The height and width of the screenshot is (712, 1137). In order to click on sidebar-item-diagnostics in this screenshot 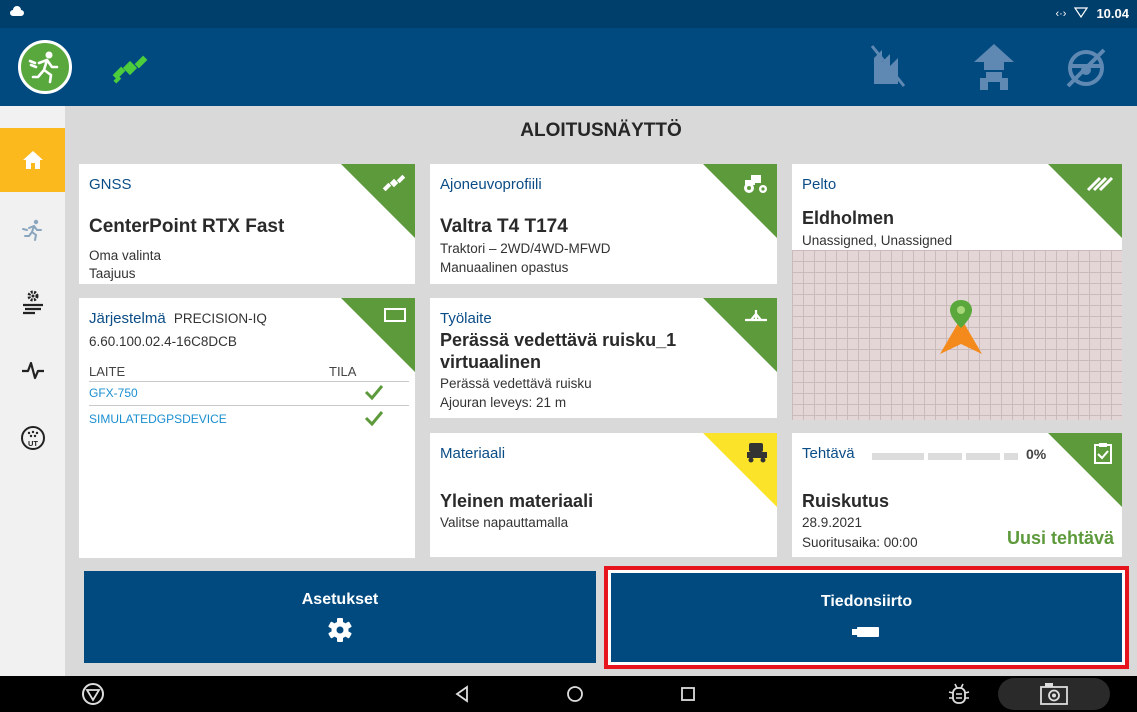, I will do `click(32, 370)`.